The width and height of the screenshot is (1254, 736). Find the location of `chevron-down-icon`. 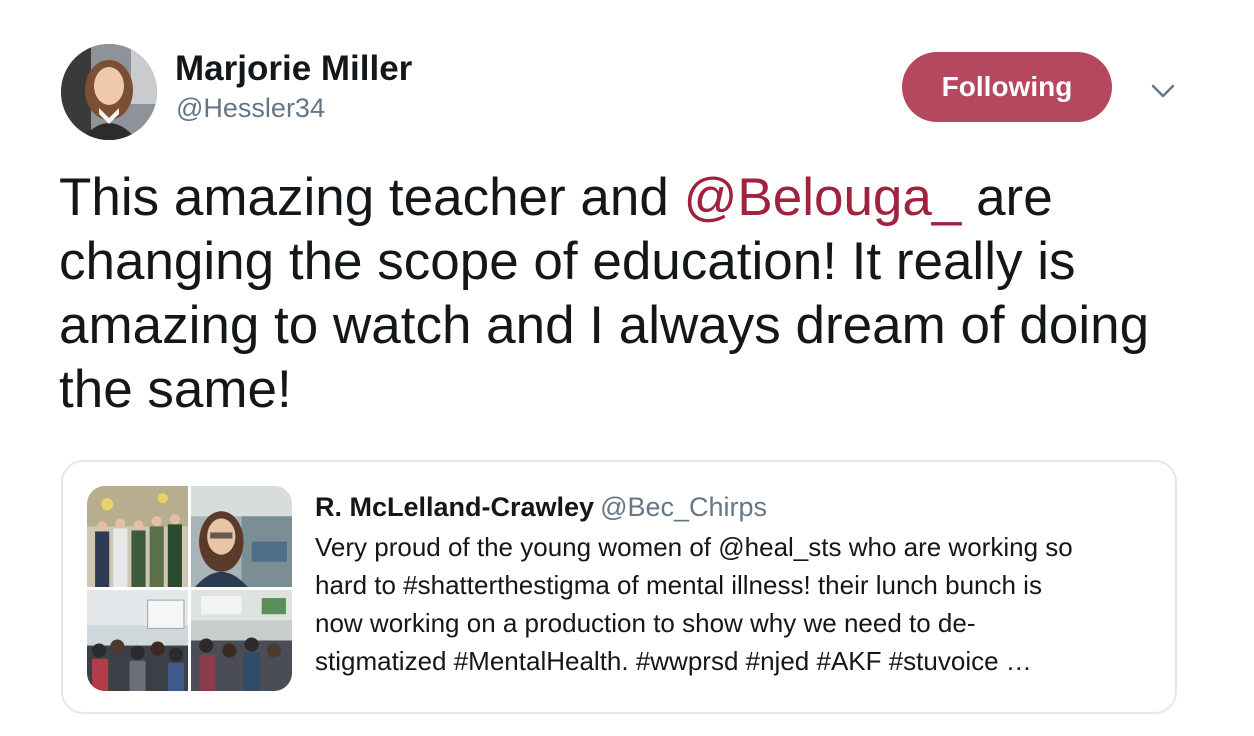

chevron-down-icon is located at coordinates (1163, 91).